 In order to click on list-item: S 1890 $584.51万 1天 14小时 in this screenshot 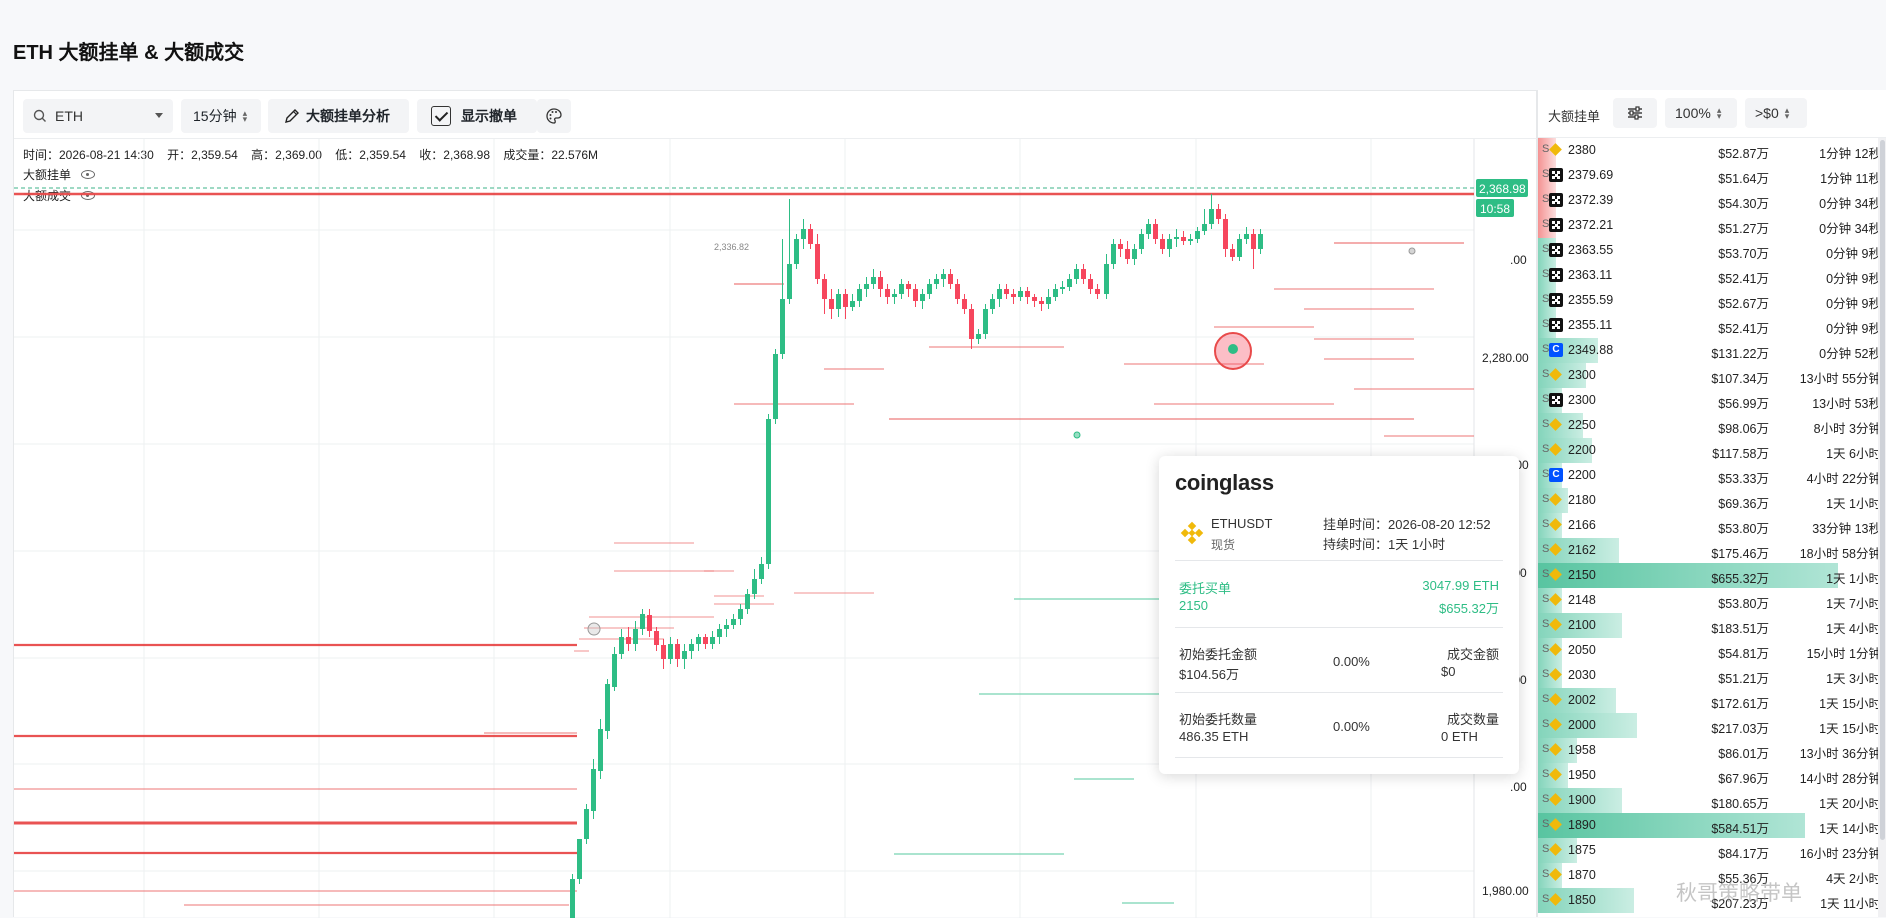, I will do `click(1712, 825)`.